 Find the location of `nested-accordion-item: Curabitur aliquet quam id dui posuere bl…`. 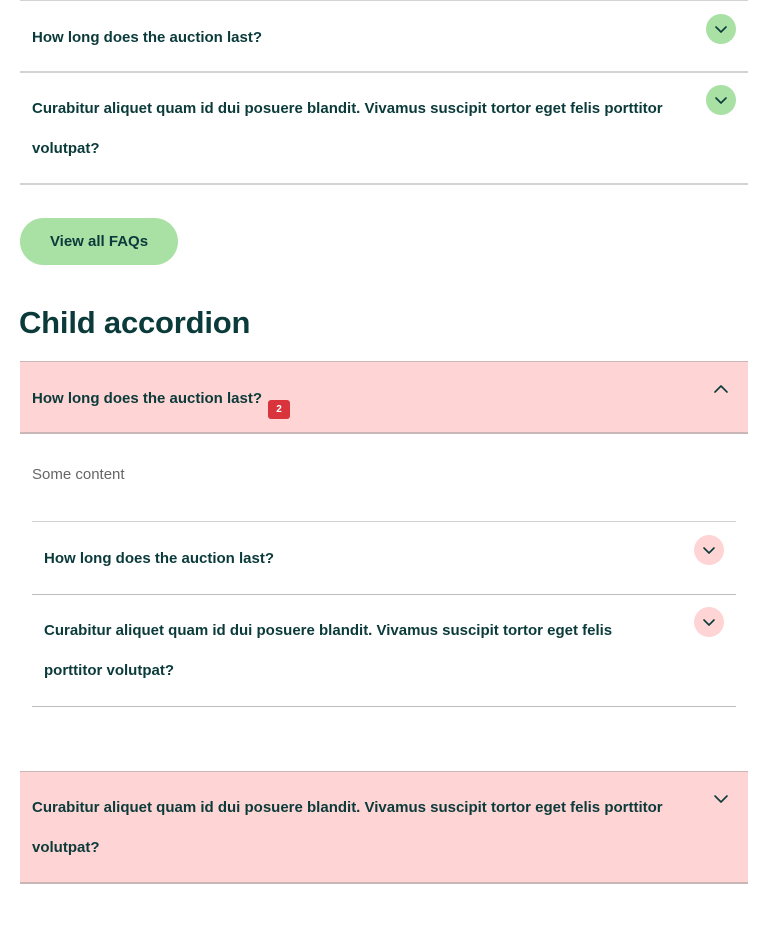

nested-accordion-item: Curabitur aliquet quam id dui posuere bl… is located at coordinates (384, 651).